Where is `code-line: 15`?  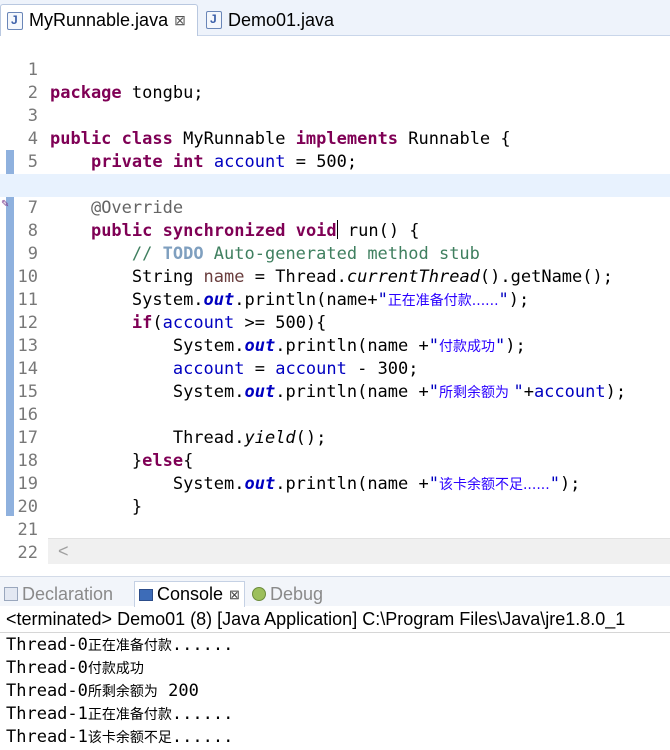 code-line: 15 is located at coordinates (335, 380).